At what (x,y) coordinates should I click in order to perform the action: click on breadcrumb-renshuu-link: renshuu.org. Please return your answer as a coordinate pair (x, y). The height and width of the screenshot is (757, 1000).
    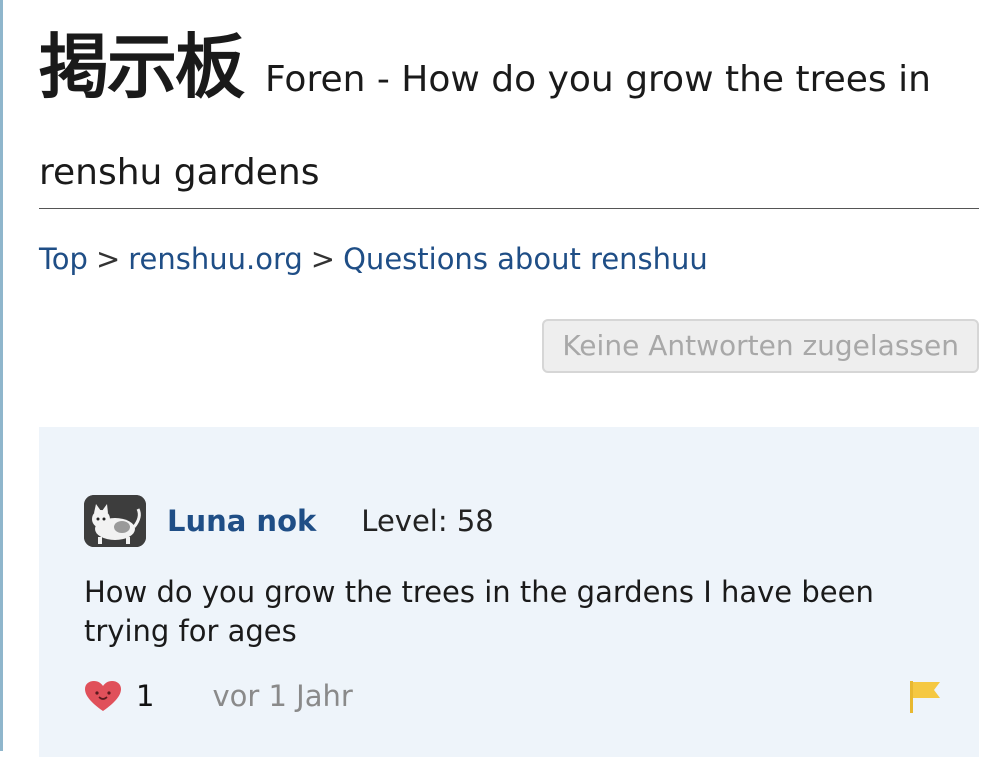
    Looking at the image, I should click on (215, 259).